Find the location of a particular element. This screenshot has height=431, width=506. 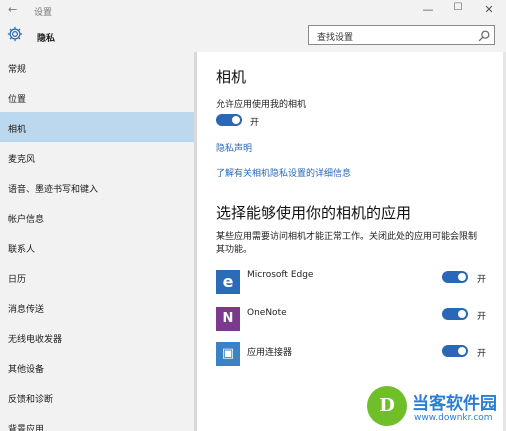

app-name-edge: Microsoft Edge is located at coordinates (280, 275).